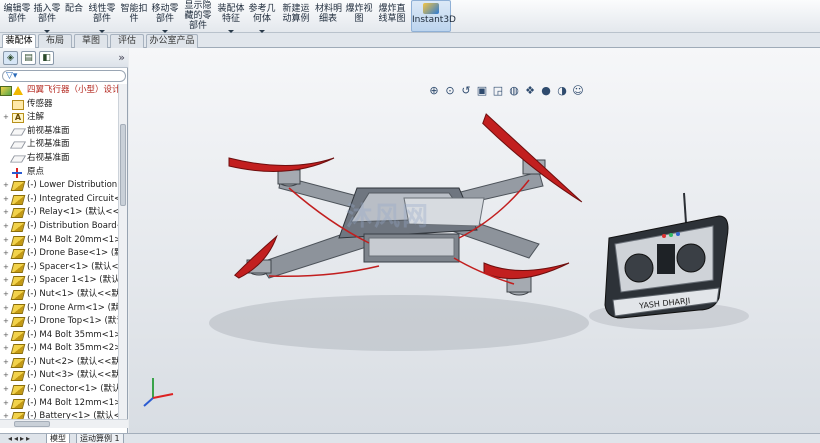 The width and height of the screenshot is (820, 443). I want to click on edit-part-label: 编辑零 部件, so click(17, 14).